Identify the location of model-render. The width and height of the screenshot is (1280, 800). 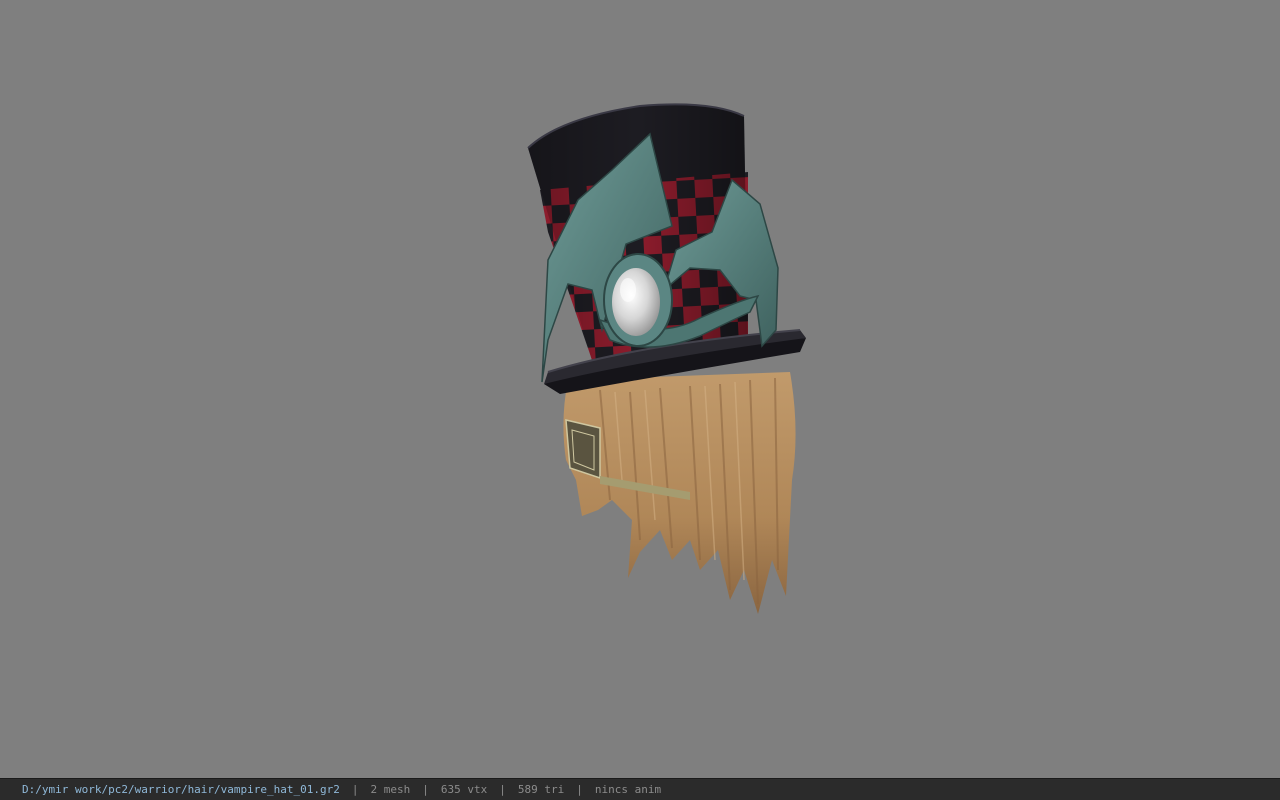
(666, 358).